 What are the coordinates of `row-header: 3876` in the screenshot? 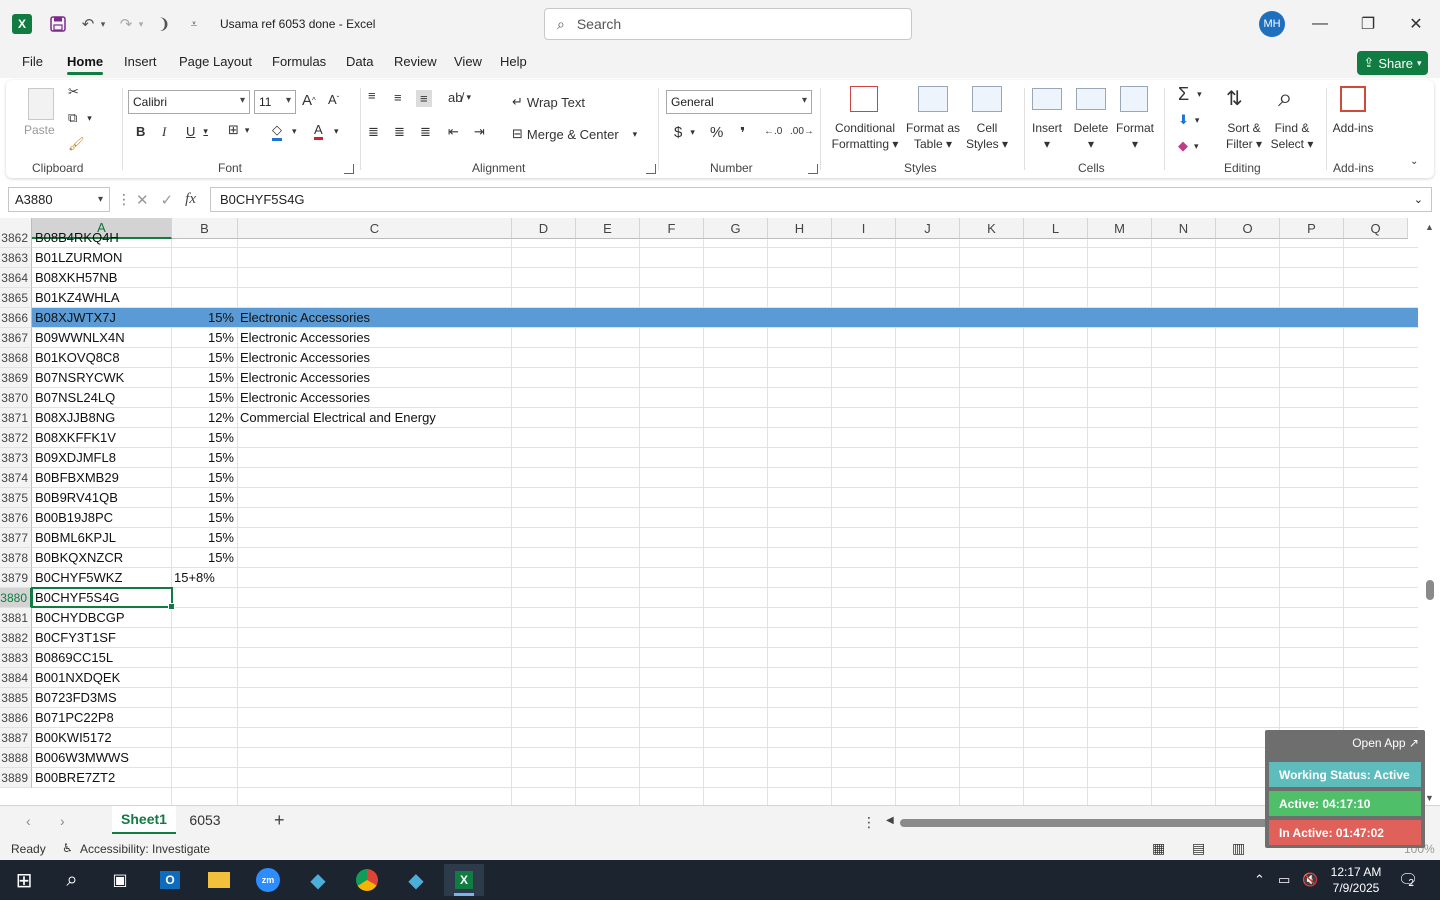 It's located at (16, 518).